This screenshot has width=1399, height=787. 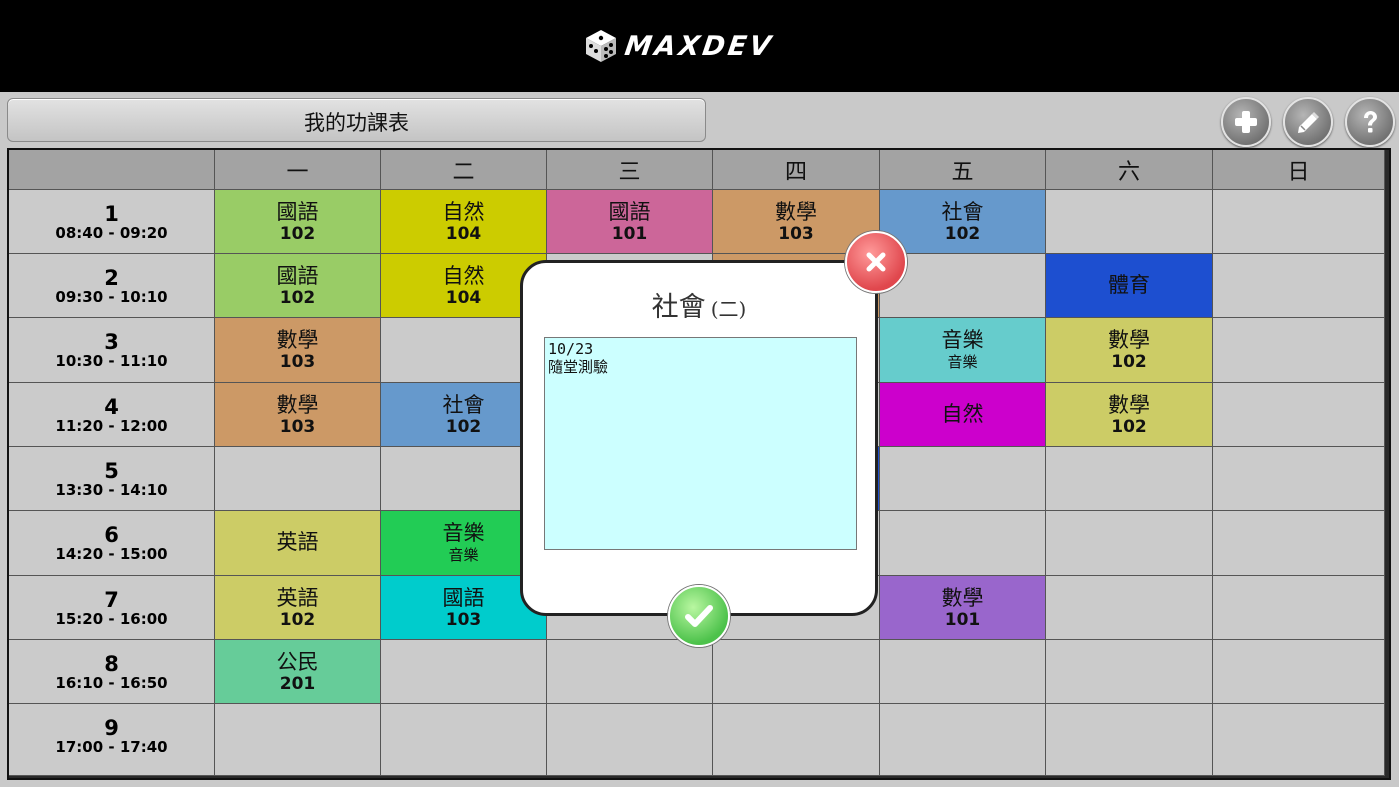 I want to click on page-title: 我的功課表, so click(x=356, y=123).